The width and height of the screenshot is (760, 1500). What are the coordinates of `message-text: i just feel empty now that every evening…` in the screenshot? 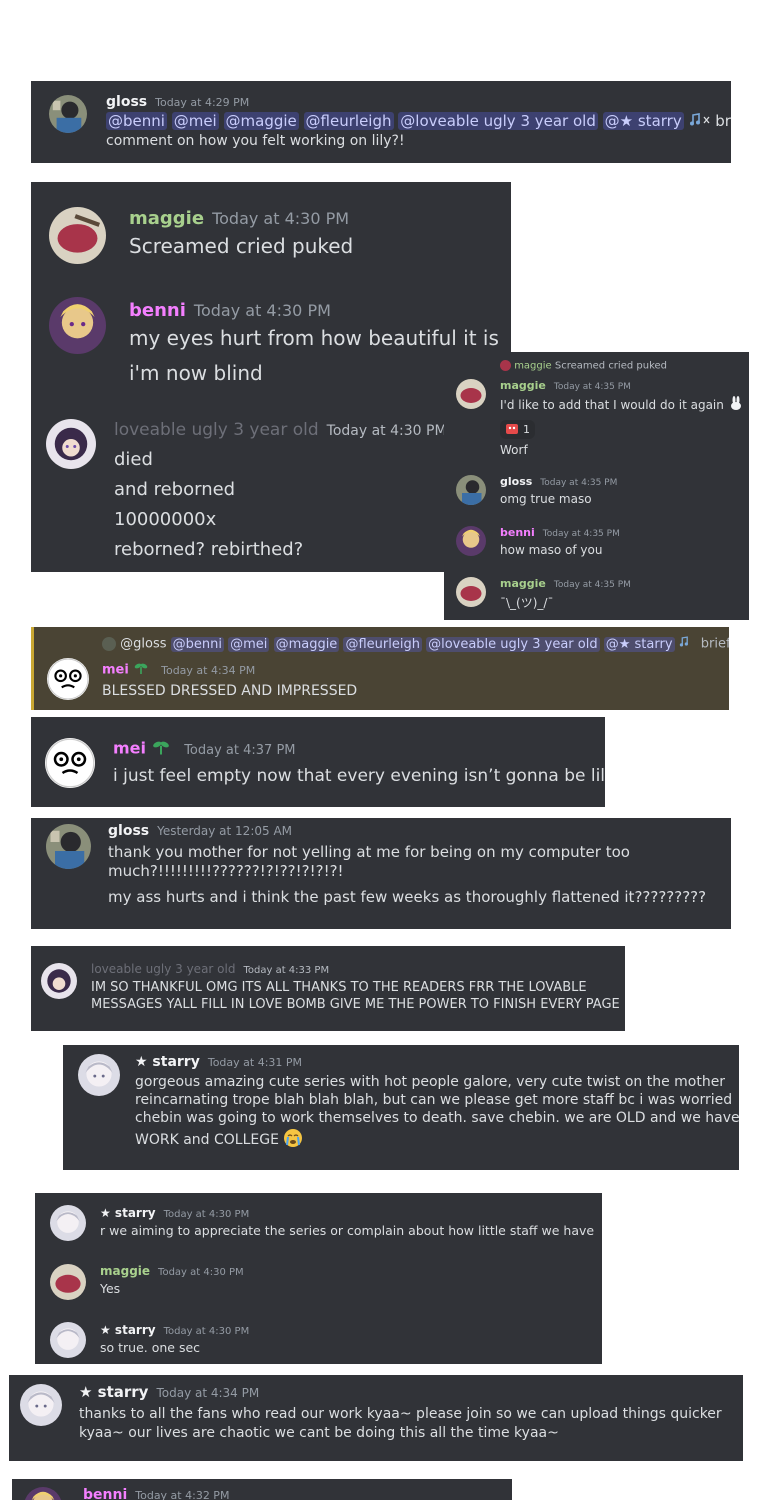 It's located at (359, 776).